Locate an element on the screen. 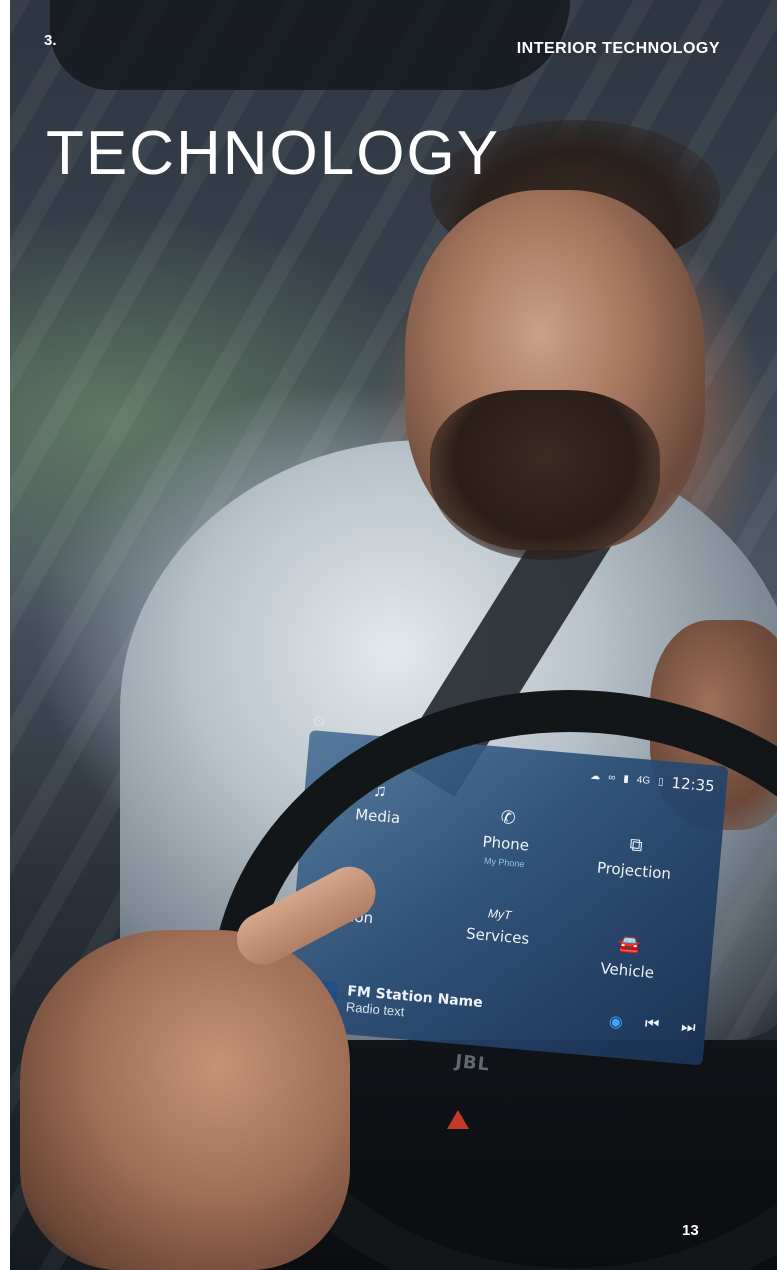  chapter-number: 3. is located at coordinates (50, 40).